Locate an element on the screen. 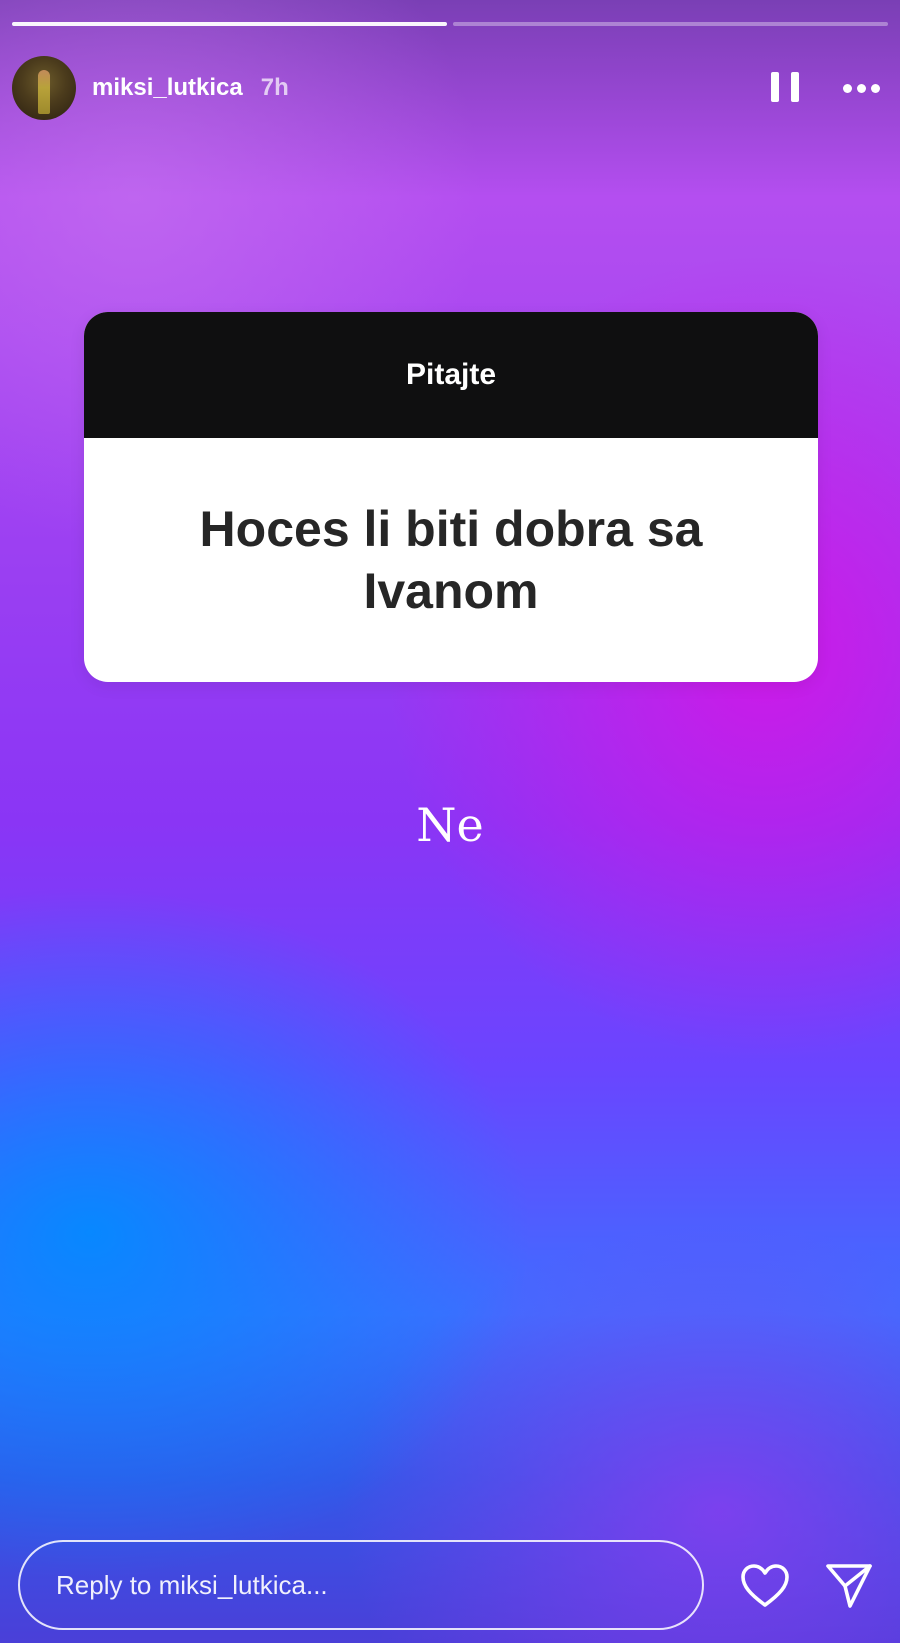 This screenshot has width=900, height=1643. story-progress-bar is located at coordinates (450, 24).